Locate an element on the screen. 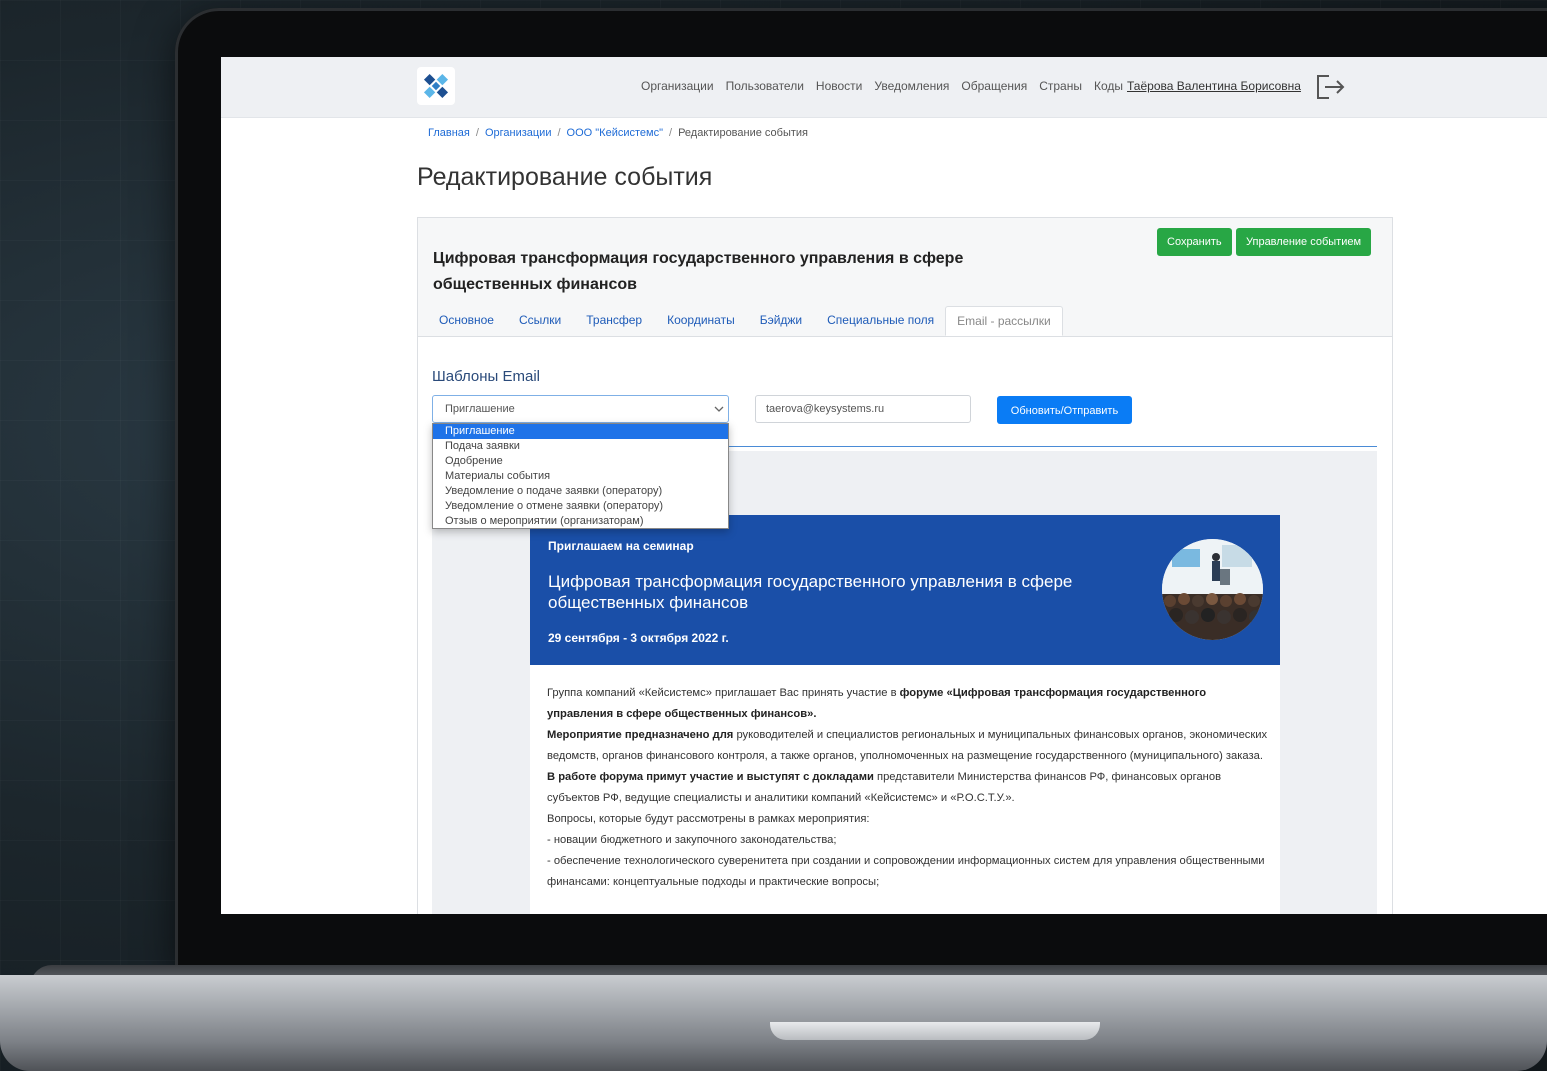 The height and width of the screenshot is (1071, 1547). save-button: Сохранить is located at coordinates (1194, 242).